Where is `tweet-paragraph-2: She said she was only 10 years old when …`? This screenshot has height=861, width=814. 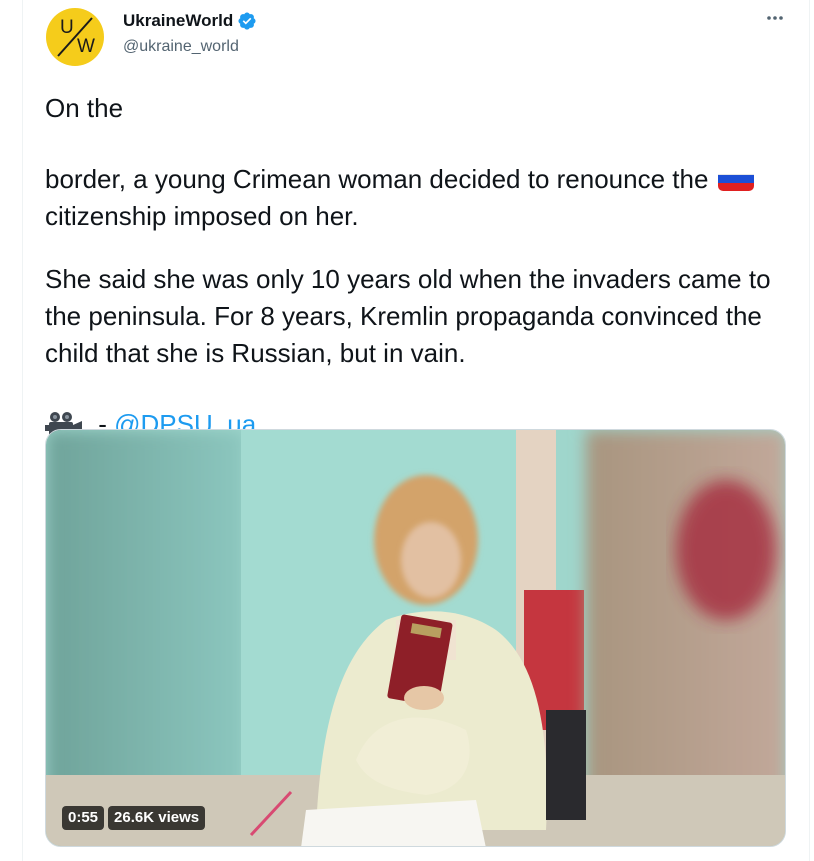
tweet-paragraph-2: She said she was only 10 years old when … is located at coordinates (408, 316).